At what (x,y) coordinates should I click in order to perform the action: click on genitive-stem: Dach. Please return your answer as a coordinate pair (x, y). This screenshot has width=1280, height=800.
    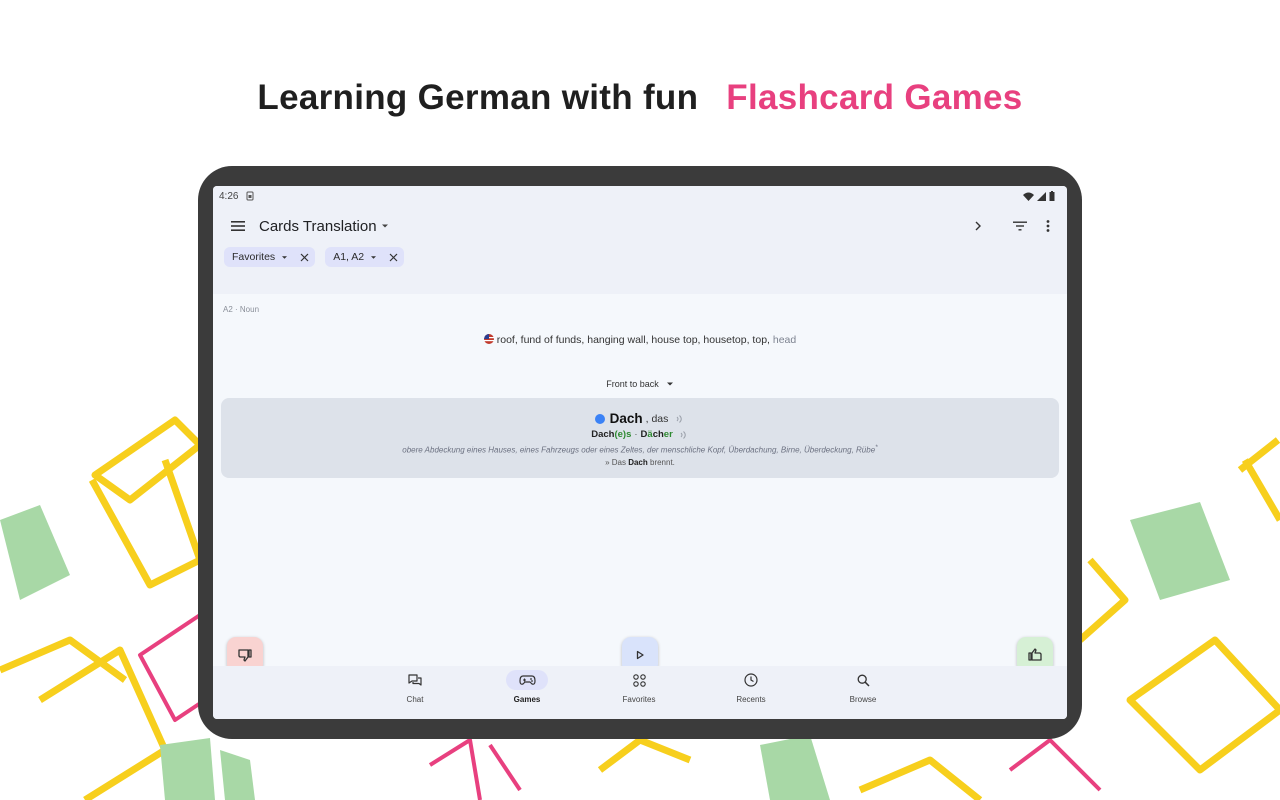
    Looking at the image, I should click on (603, 434).